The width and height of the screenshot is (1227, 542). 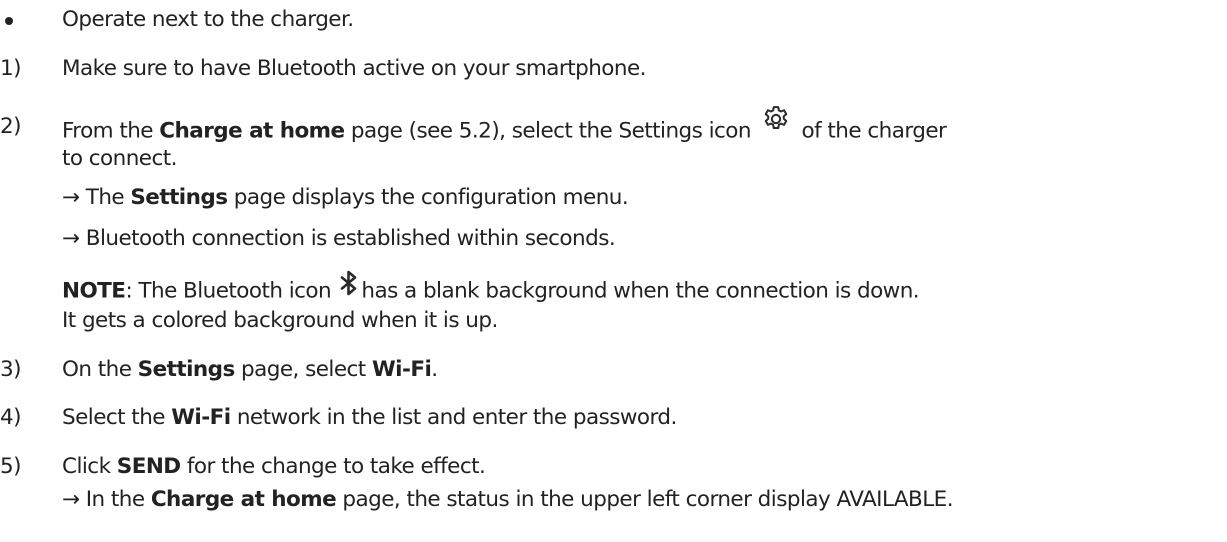 I want to click on bluetooth-icon, so click(x=349, y=287).